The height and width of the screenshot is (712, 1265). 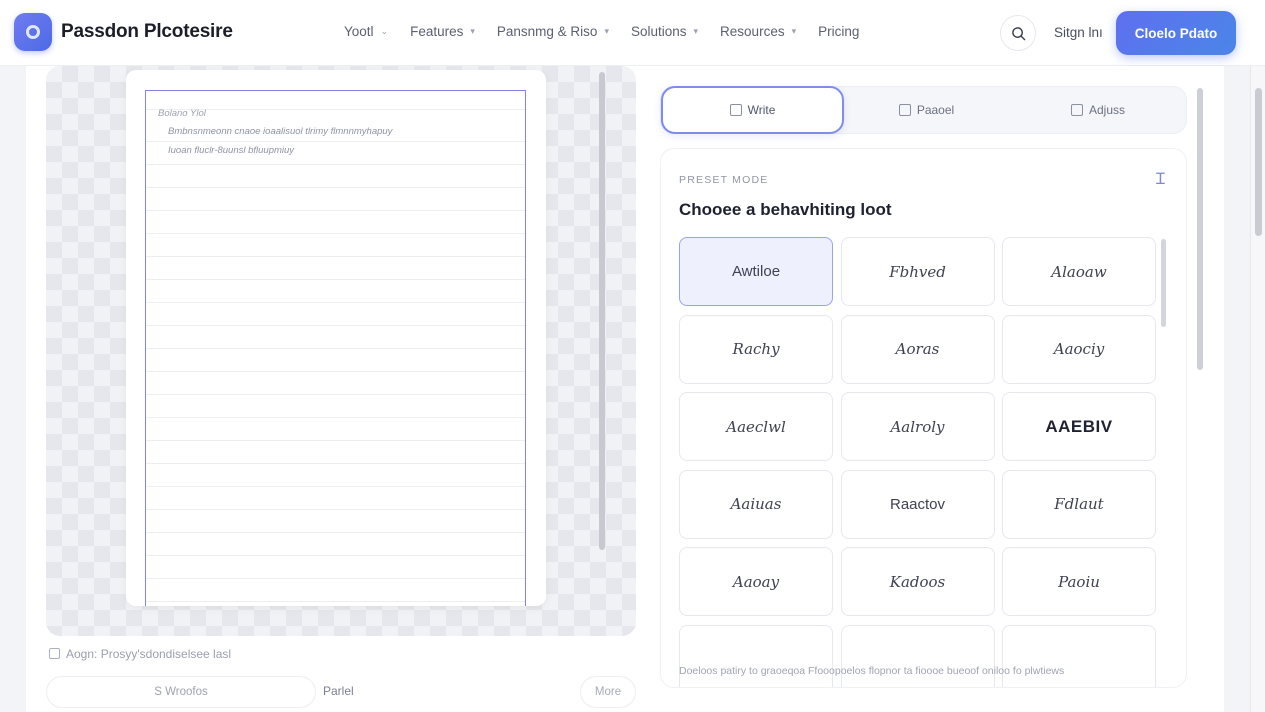 What do you see at coordinates (917, 349) in the screenshot?
I see `font-option: Aoras` at bounding box center [917, 349].